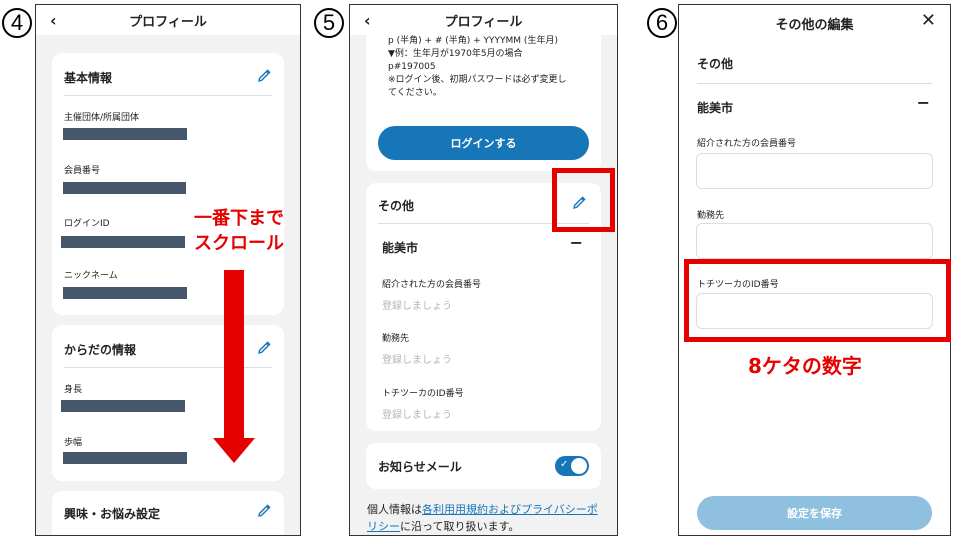 This screenshot has width=960, height=540. I want to click on workplace-input, so click(814, 241).